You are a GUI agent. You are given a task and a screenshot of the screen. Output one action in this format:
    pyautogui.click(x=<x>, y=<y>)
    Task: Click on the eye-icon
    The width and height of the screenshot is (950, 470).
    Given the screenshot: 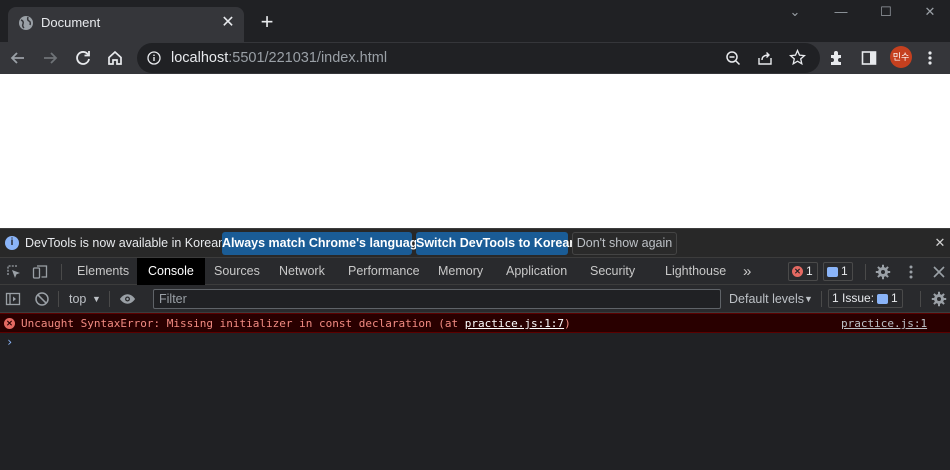 What is the action you would take?
    pyautogui.click(x=127, y=298)
    